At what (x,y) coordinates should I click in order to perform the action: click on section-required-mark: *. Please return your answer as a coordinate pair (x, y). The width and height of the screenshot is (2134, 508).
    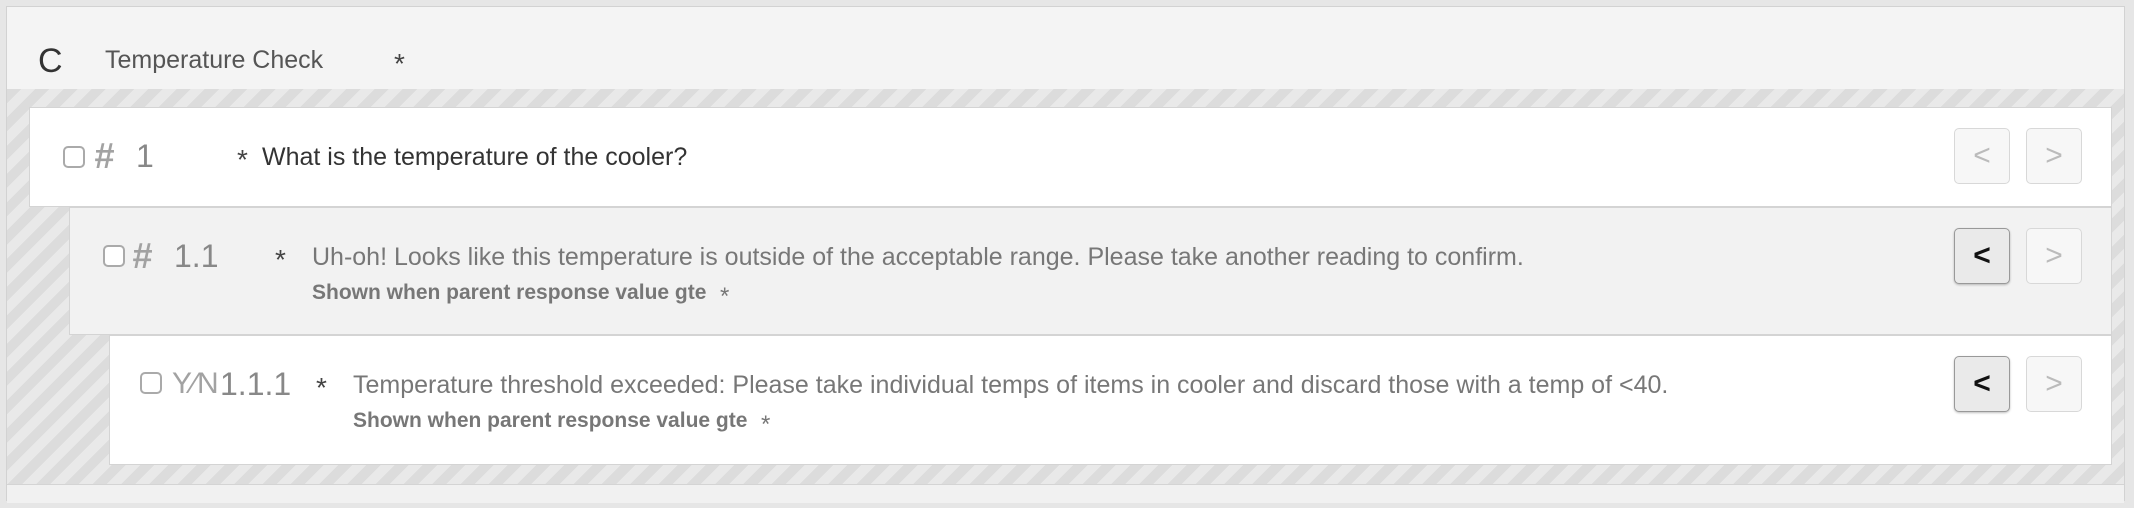
    Looking at the image, I should click on (399, 63).